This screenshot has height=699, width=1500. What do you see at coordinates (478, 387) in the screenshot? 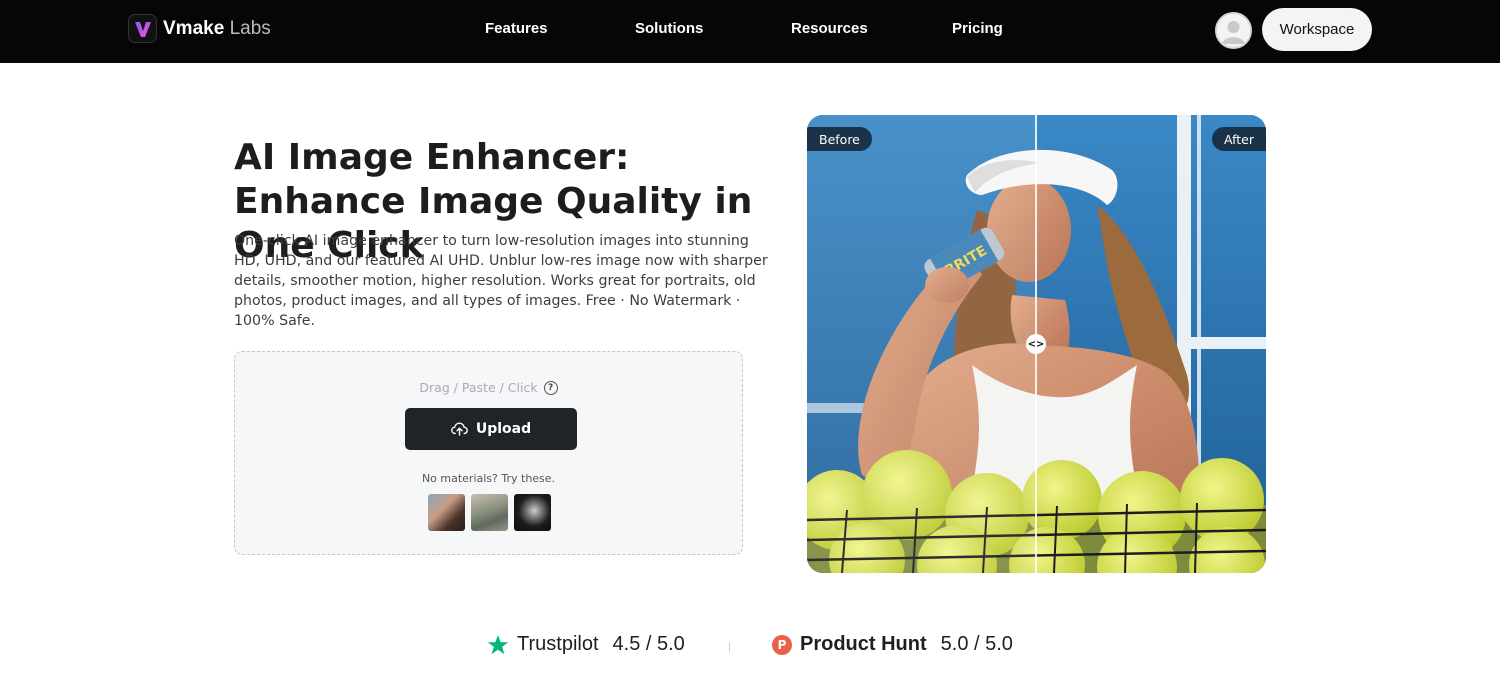
I see `drag-hint-text: Drag / Paste / Click` at bounding box center [478, 387].